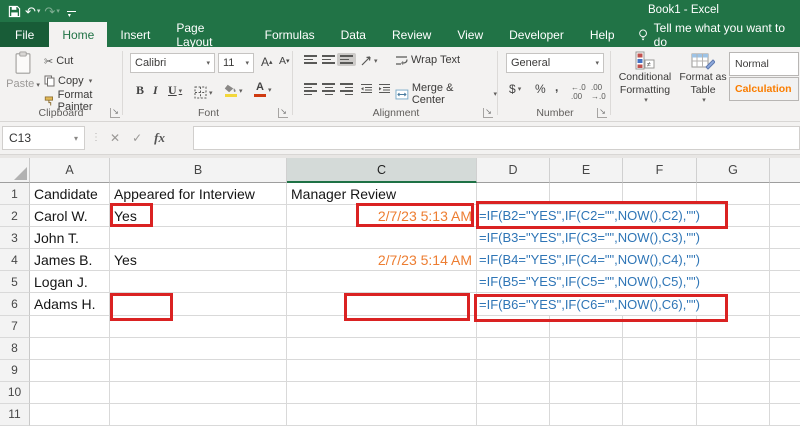  What do you see at coordinates (382, 170) in the screenshot?
I see `column-header-C: C` at bounding box center [382, 170].